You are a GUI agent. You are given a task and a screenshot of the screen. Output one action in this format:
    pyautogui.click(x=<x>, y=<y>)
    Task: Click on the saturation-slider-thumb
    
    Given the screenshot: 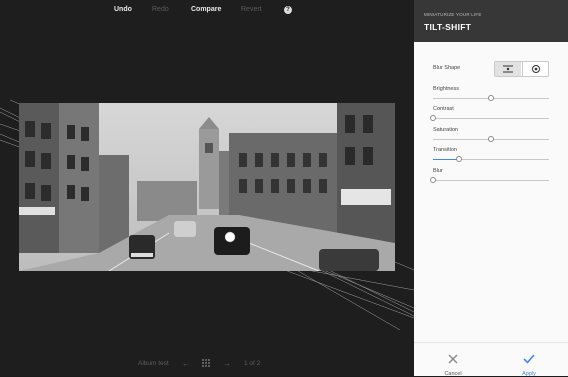 What is the action you would take?
    pyautogui.click(x=491, y=139)
    